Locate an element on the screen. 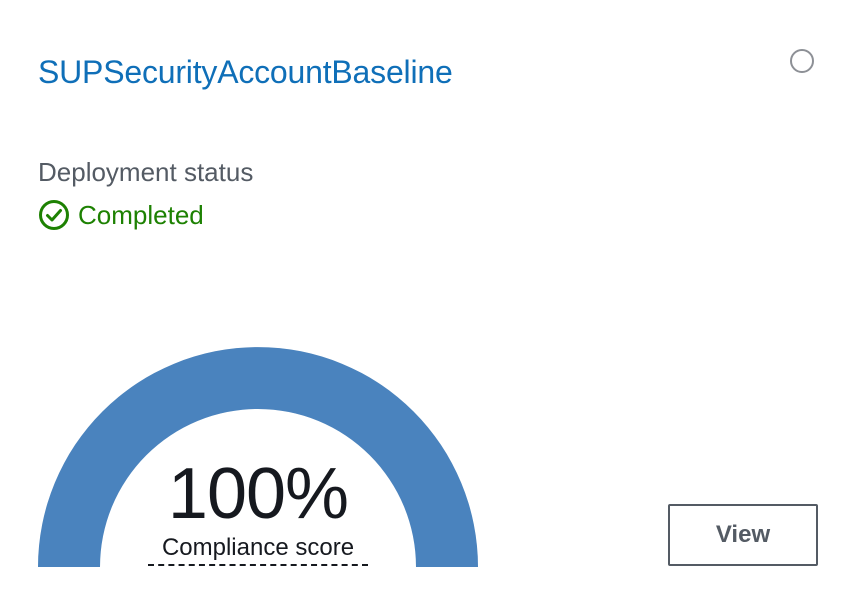  deployment-status-value: Completed is located at coordinates (141, 214).